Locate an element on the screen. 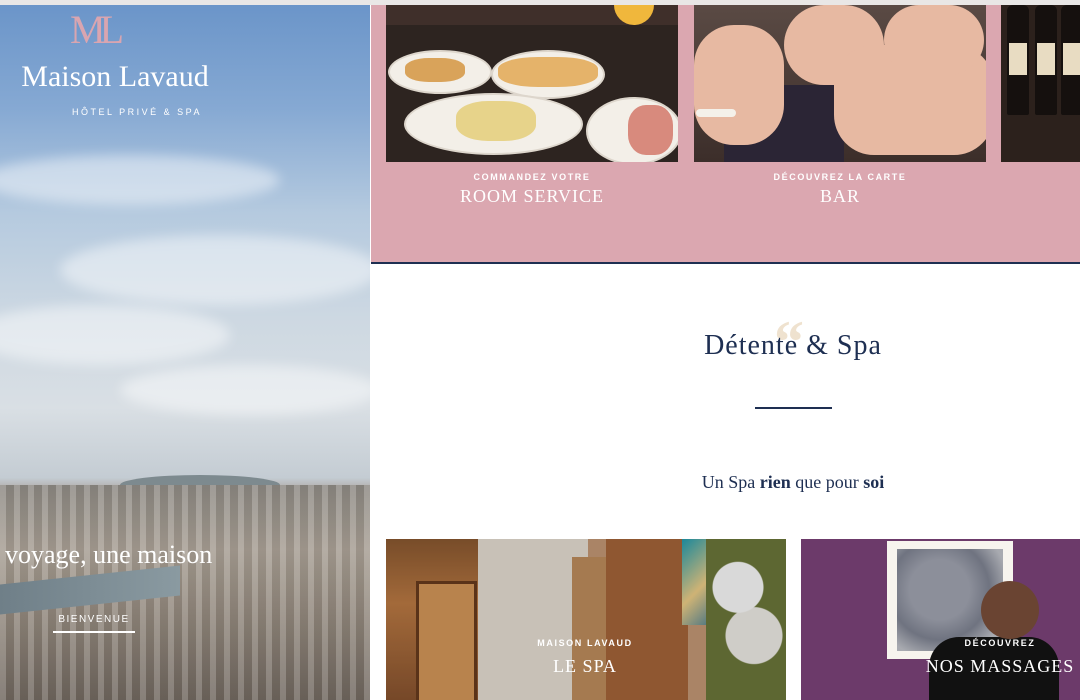  spa-section-title: Détente & Spa is located at coordinates (793, 345).